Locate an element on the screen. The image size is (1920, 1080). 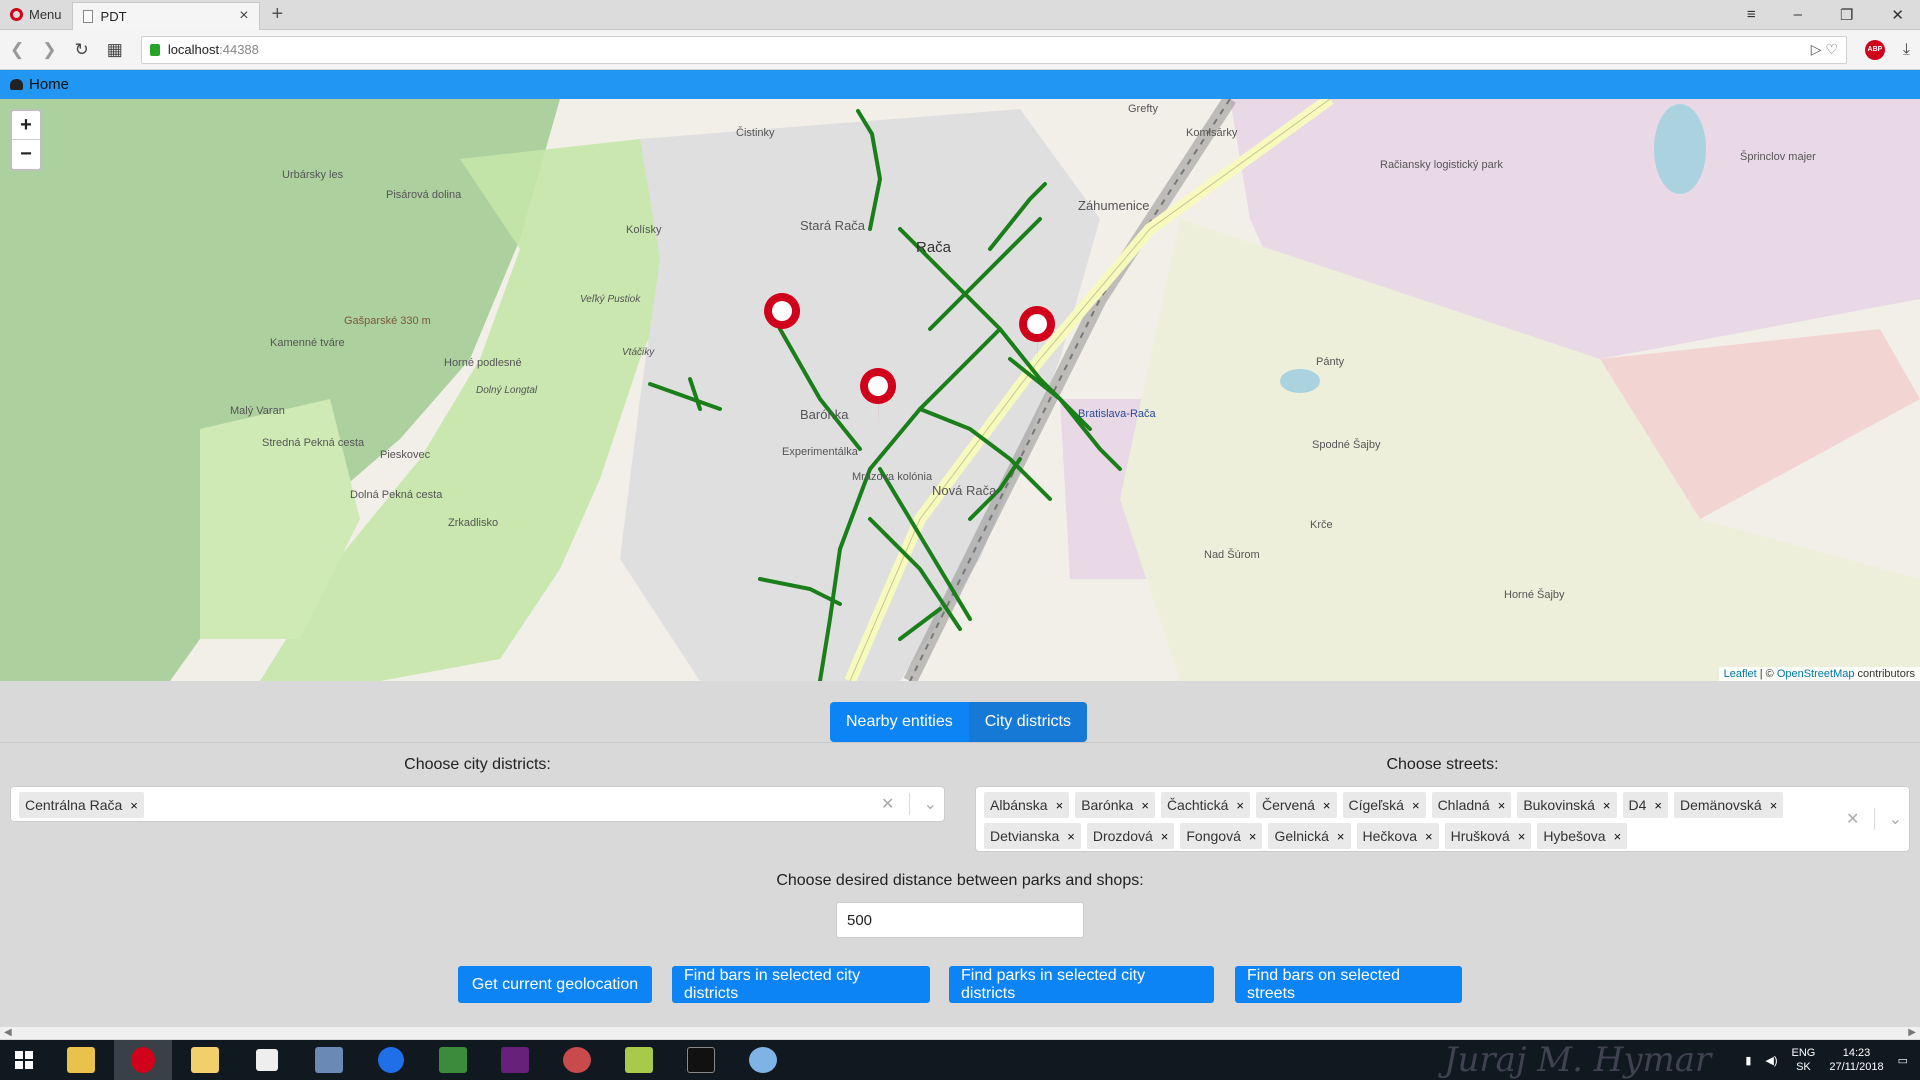
horizontal-scrollbar: ◀ ▶ is located at coordinates (960, 1033).